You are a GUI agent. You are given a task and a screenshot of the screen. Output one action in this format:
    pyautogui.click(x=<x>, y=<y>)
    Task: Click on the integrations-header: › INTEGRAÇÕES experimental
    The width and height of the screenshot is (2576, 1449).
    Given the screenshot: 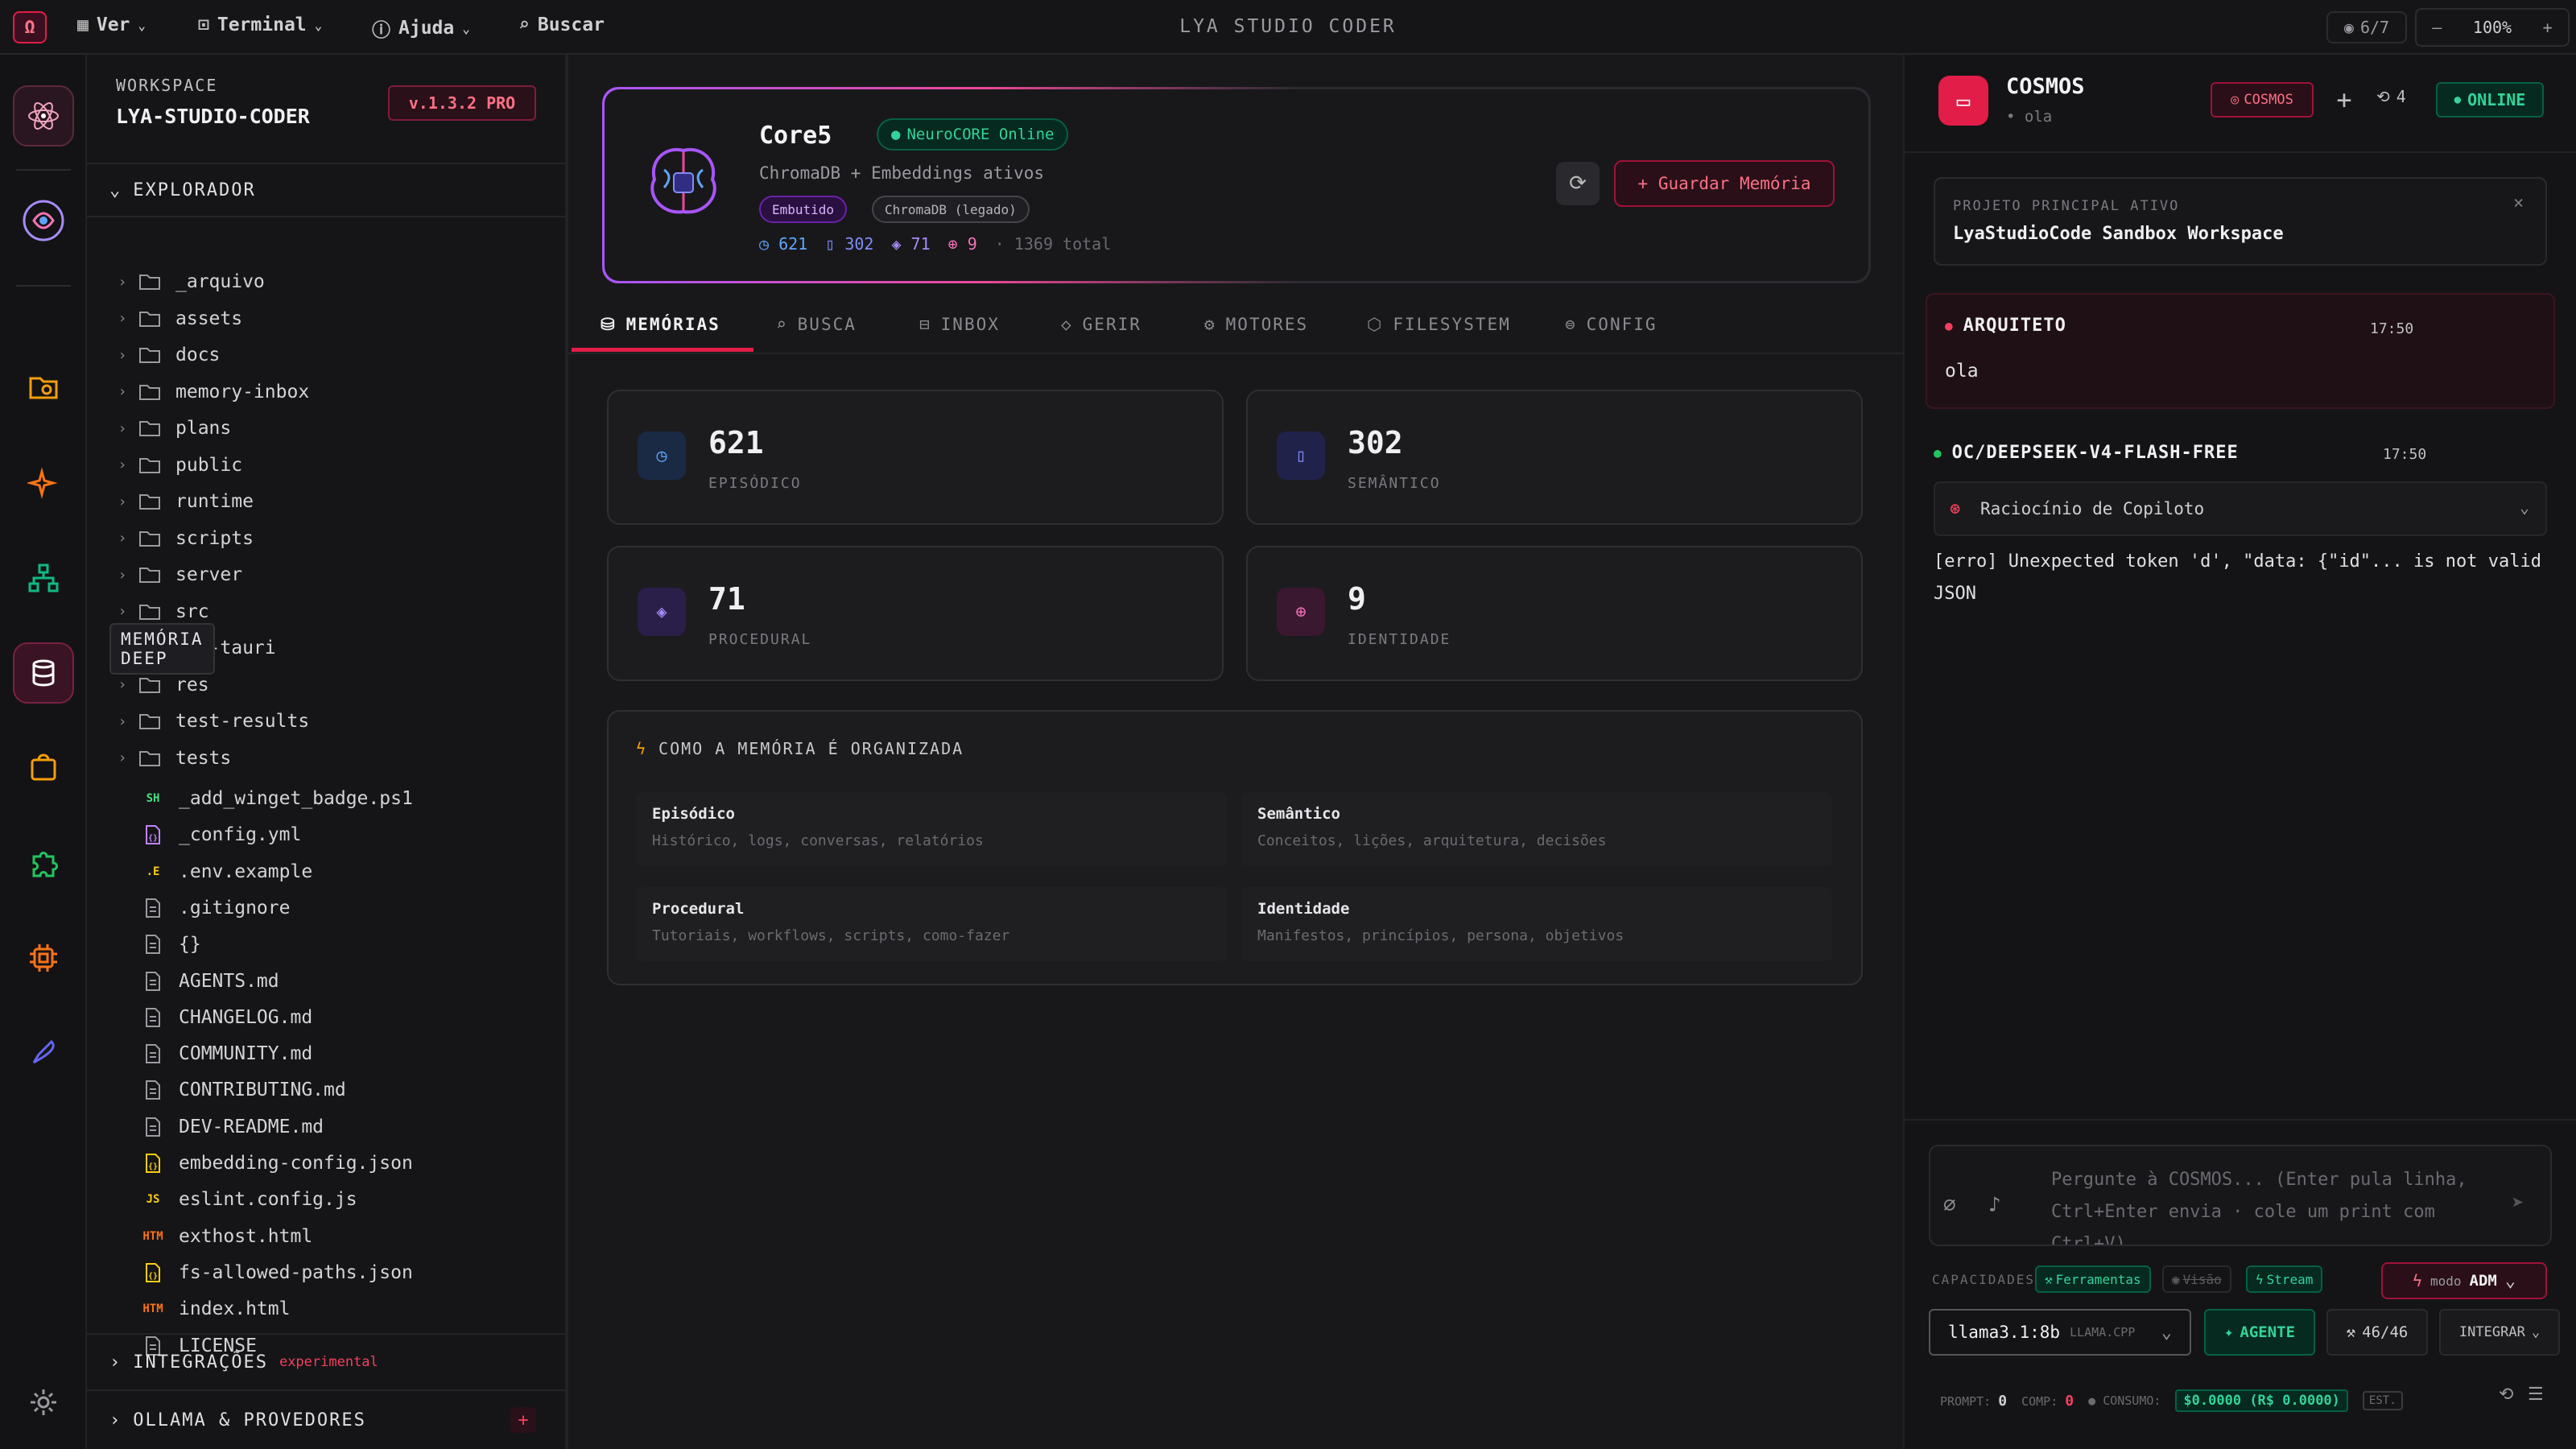 What is the action you would take?
    pyautogui.click(x=243, y=1362)
    